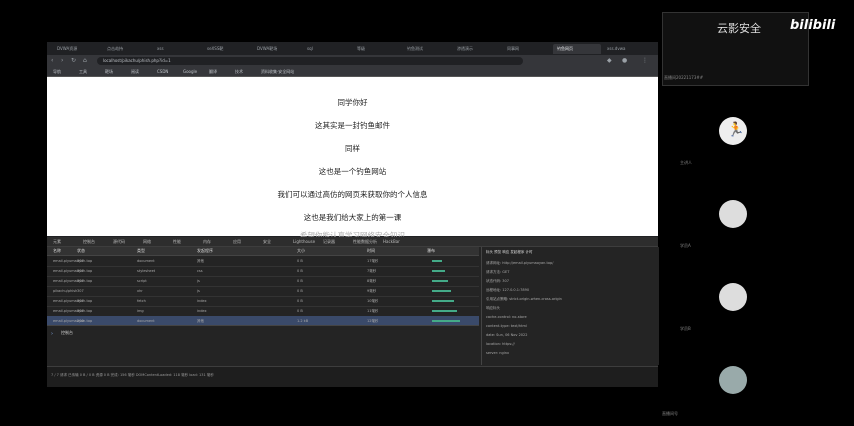  Describe the element at coordinates (520, 263) in the screenshot. I see `header-line: 请求网址: http://email.piyumaoyan.top/` at that location.